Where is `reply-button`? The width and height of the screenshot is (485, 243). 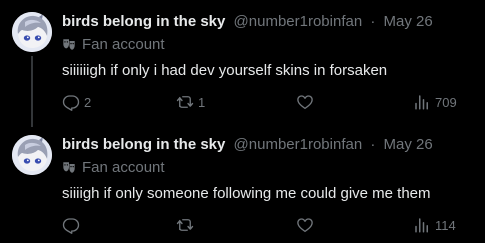
reply-button is located at coordinates (73, 225).